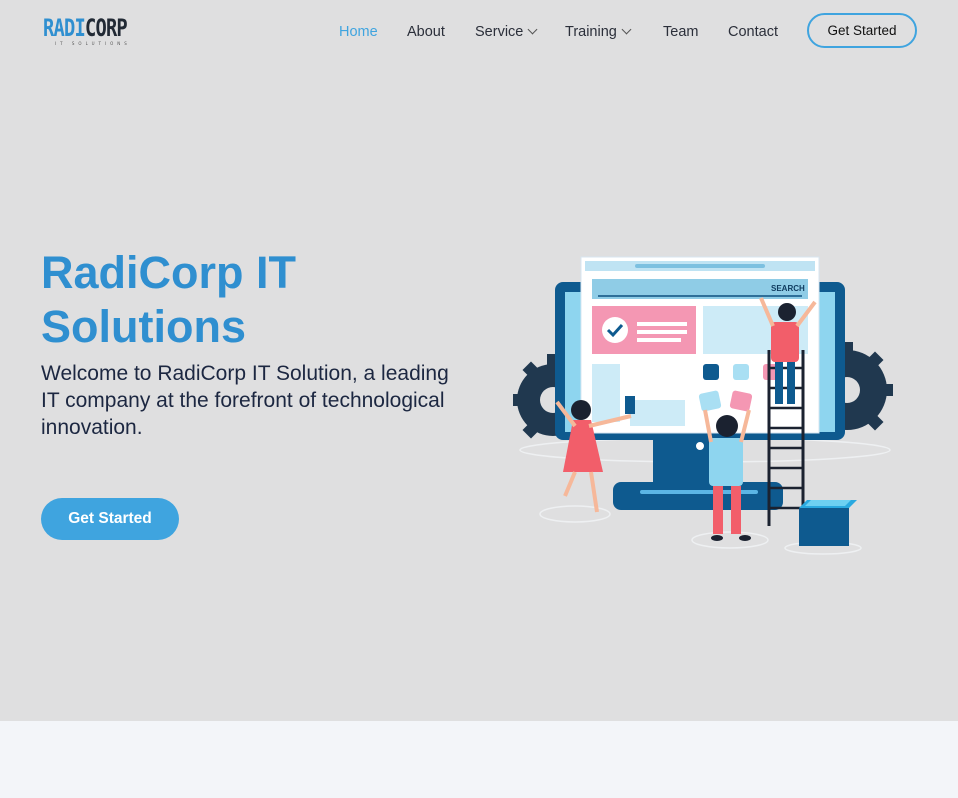 This screenshot has height=798, width=958. Describe the element at coordinates (426, 32) in the screenshot. I see `nav-about: About` at that location.